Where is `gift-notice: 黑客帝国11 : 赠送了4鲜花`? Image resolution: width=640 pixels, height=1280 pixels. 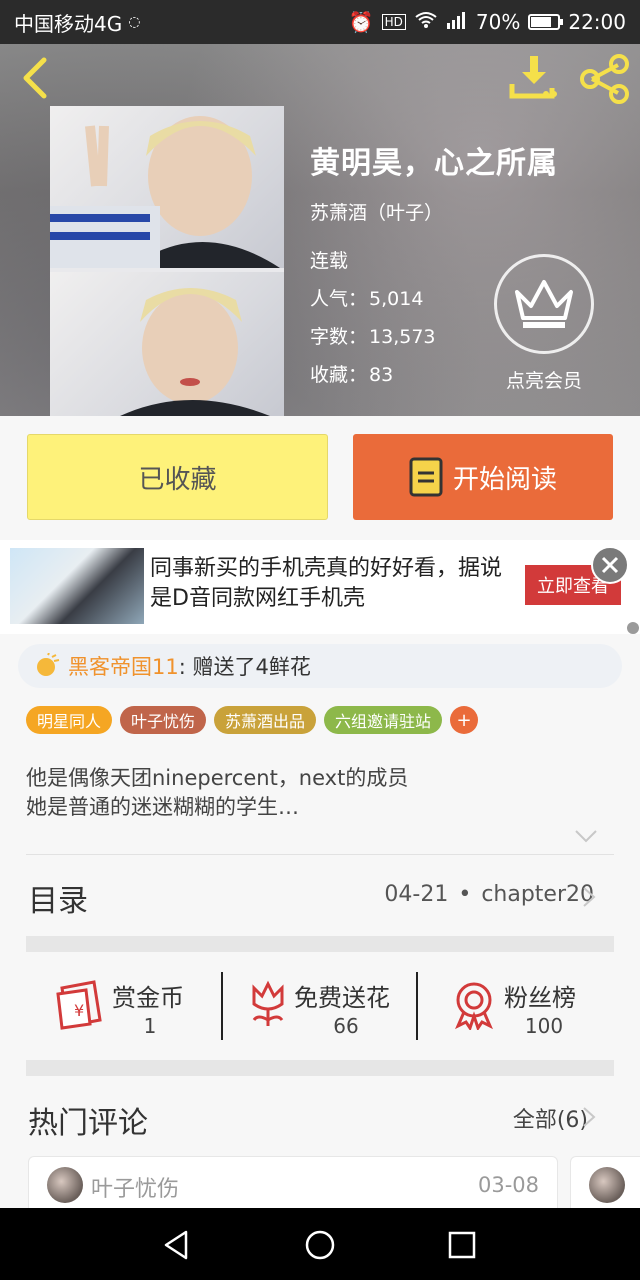 gift-notice: 黑客帝国11 : 赠送了4鲜花 is located at coordinates (320, 666).